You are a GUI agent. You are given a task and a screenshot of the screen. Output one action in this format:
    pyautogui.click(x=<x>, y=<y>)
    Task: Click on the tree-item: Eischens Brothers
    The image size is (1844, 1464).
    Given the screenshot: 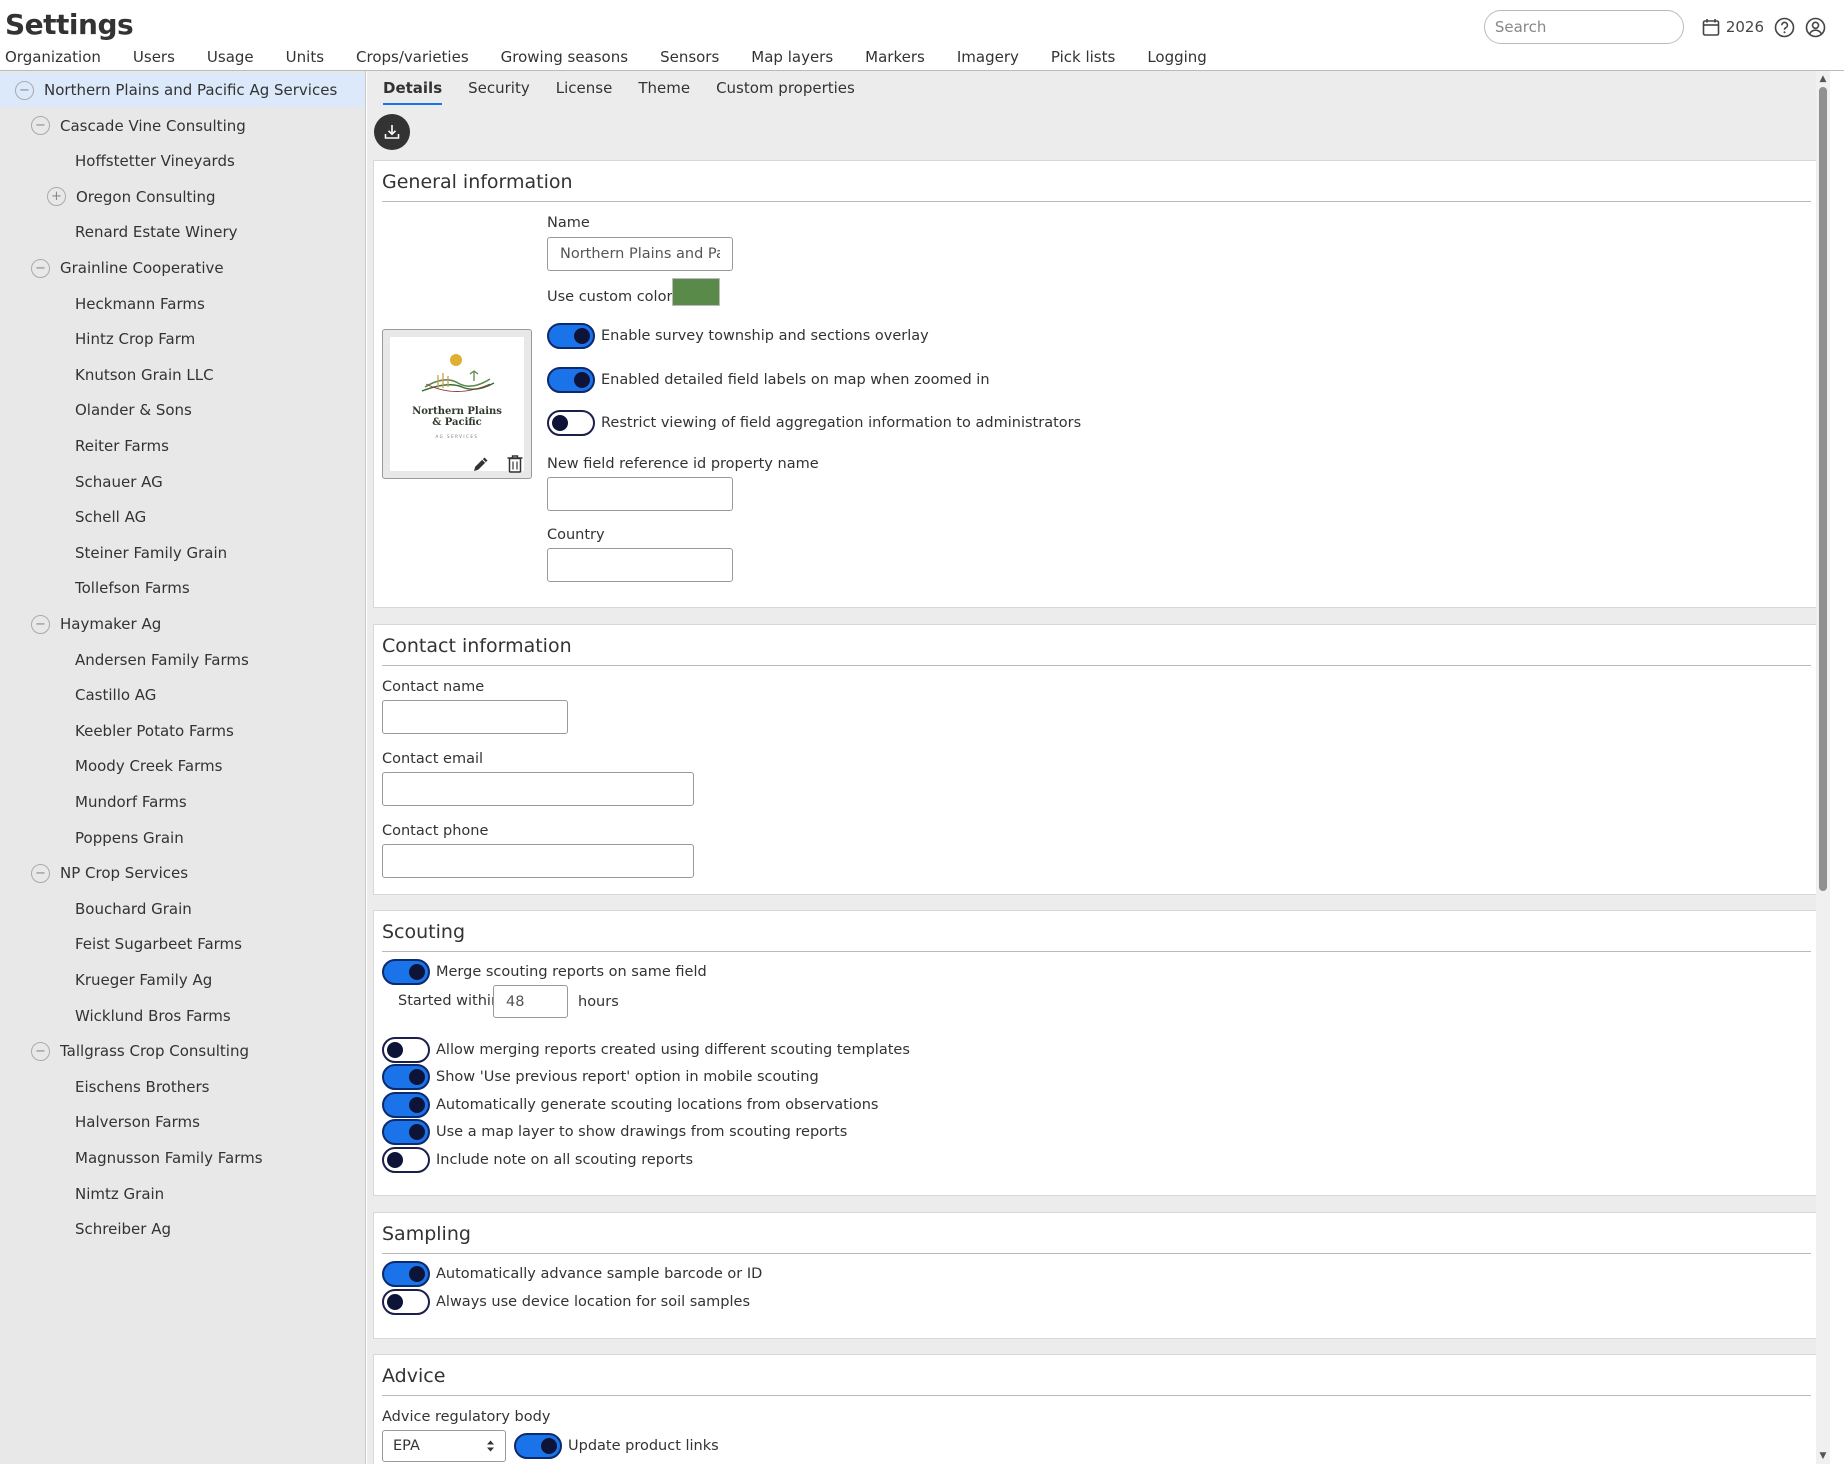 What is the action you would take?
    pyautogui.click(x=182, y=1087)
    